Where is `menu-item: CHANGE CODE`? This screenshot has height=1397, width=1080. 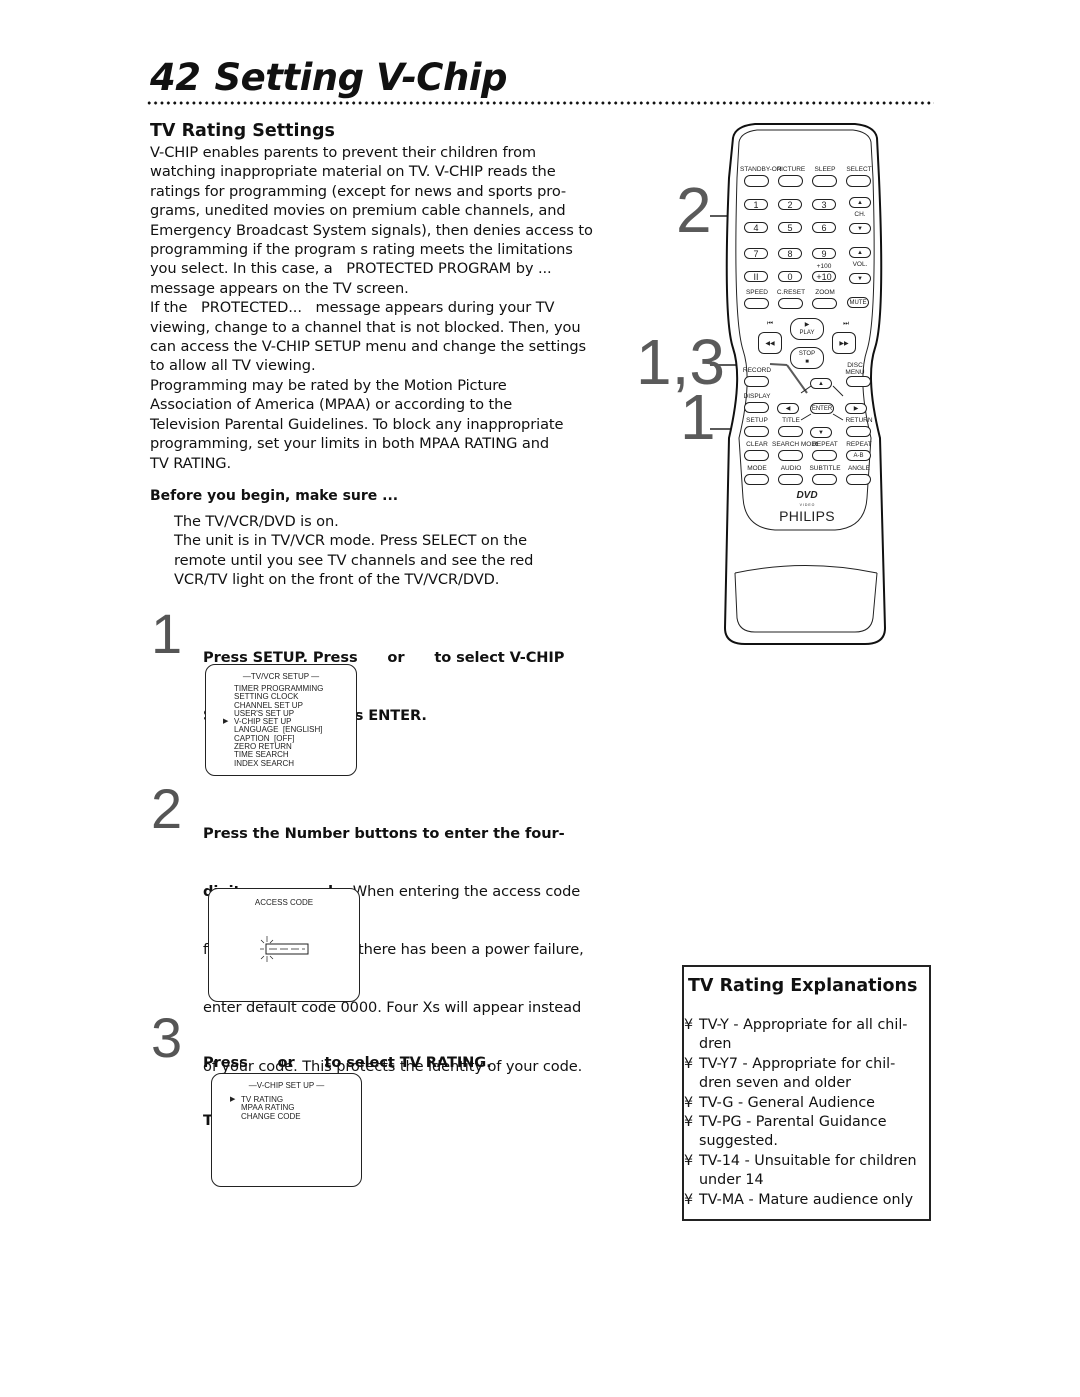
menu-item: CHANGE CODE is located at coordinates (271, 1116).